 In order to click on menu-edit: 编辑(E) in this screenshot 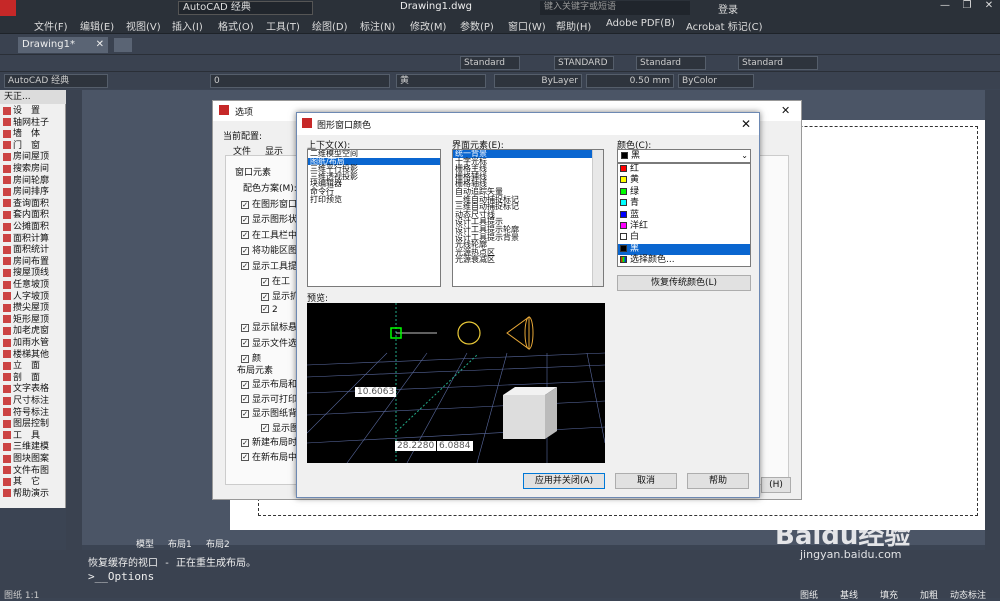, I will do `click(97, 25)`.